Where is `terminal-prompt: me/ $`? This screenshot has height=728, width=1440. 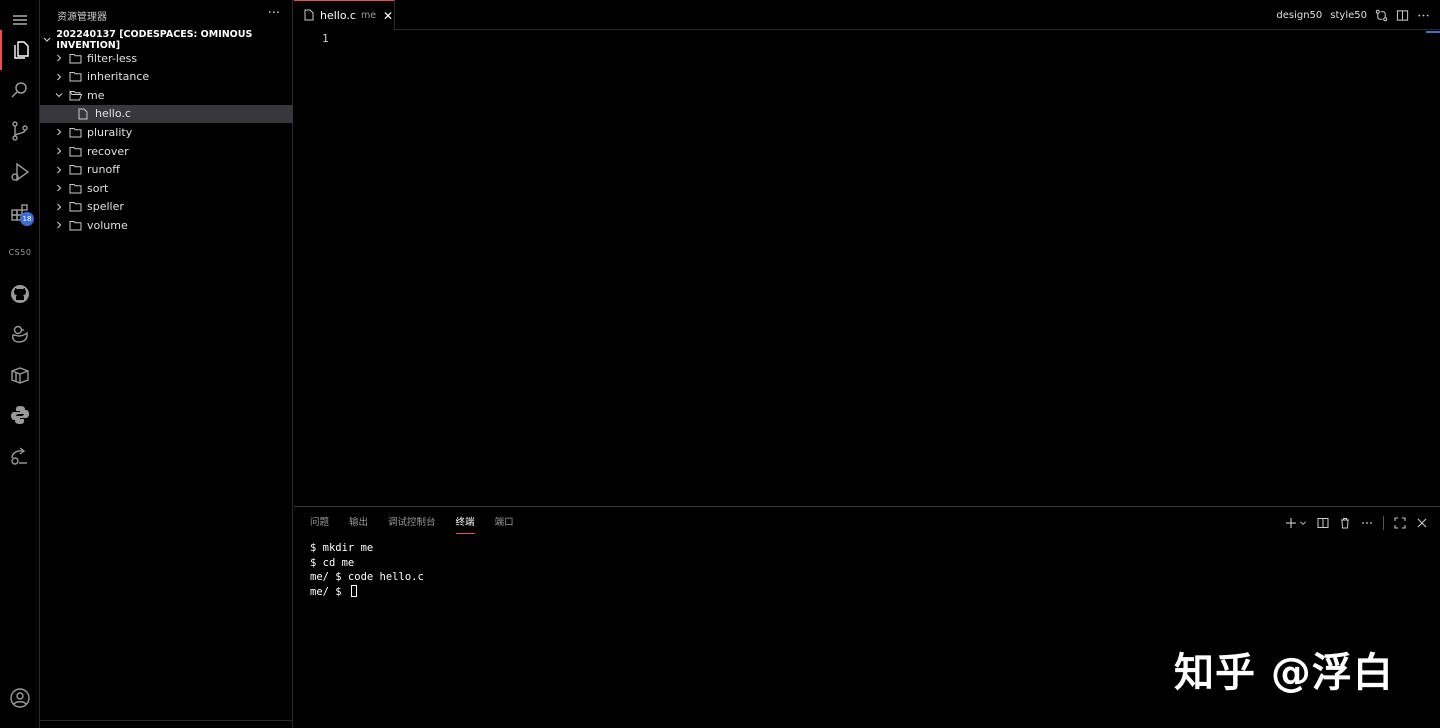 terminal-prompt: me/ $ is located at coordinates (329, 591).